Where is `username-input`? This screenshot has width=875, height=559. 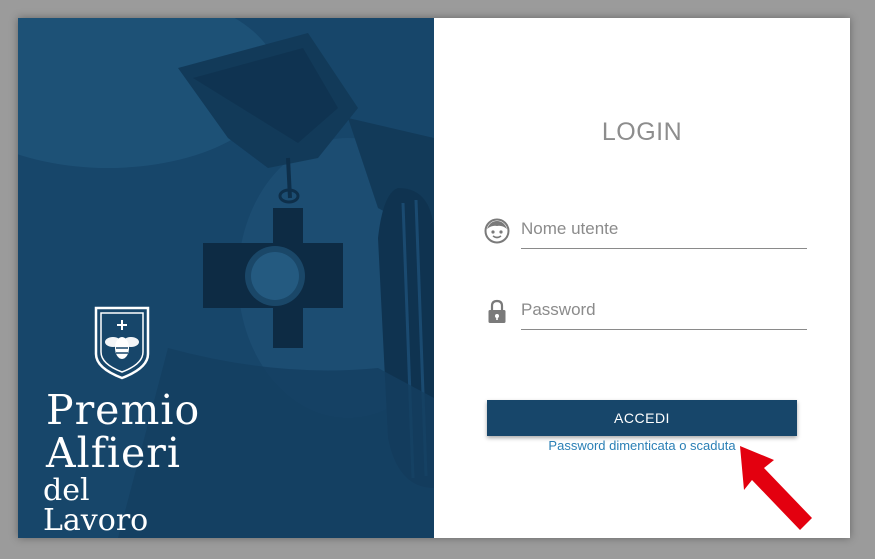 username-input is located at coordinates (664, 229).